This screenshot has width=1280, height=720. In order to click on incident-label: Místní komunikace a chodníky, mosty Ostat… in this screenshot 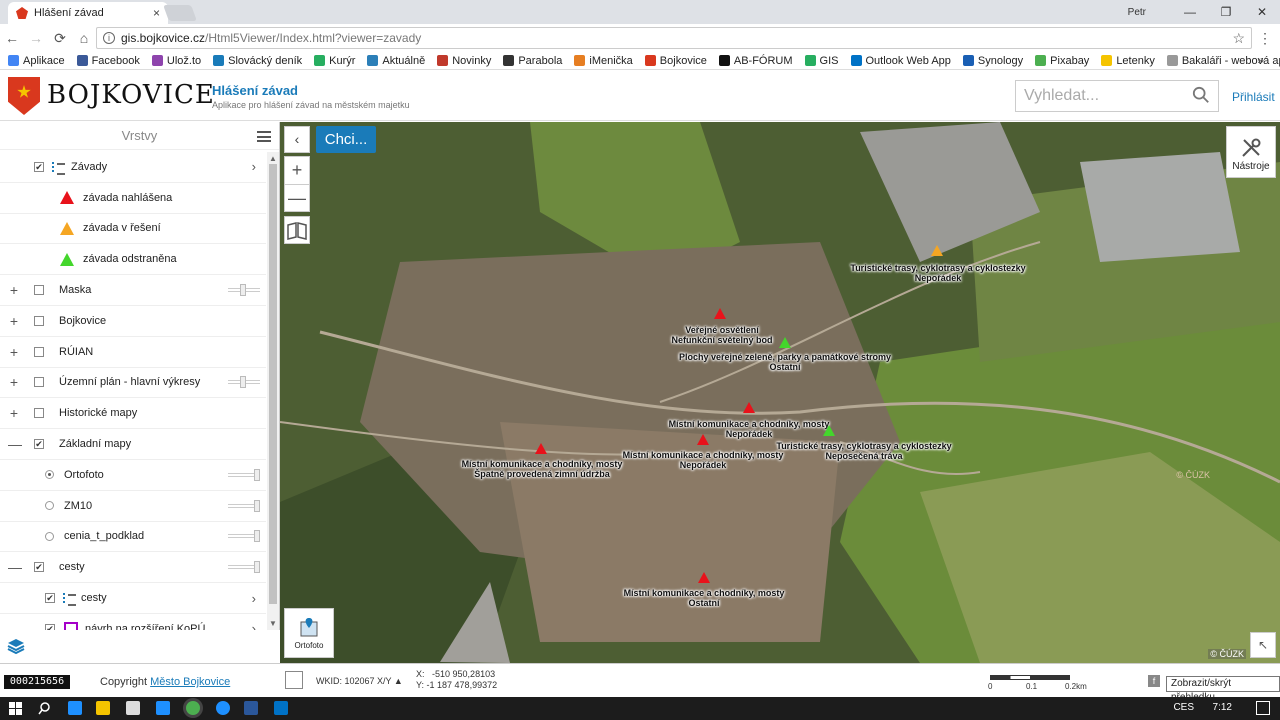, I will do `click(704, 598)`.